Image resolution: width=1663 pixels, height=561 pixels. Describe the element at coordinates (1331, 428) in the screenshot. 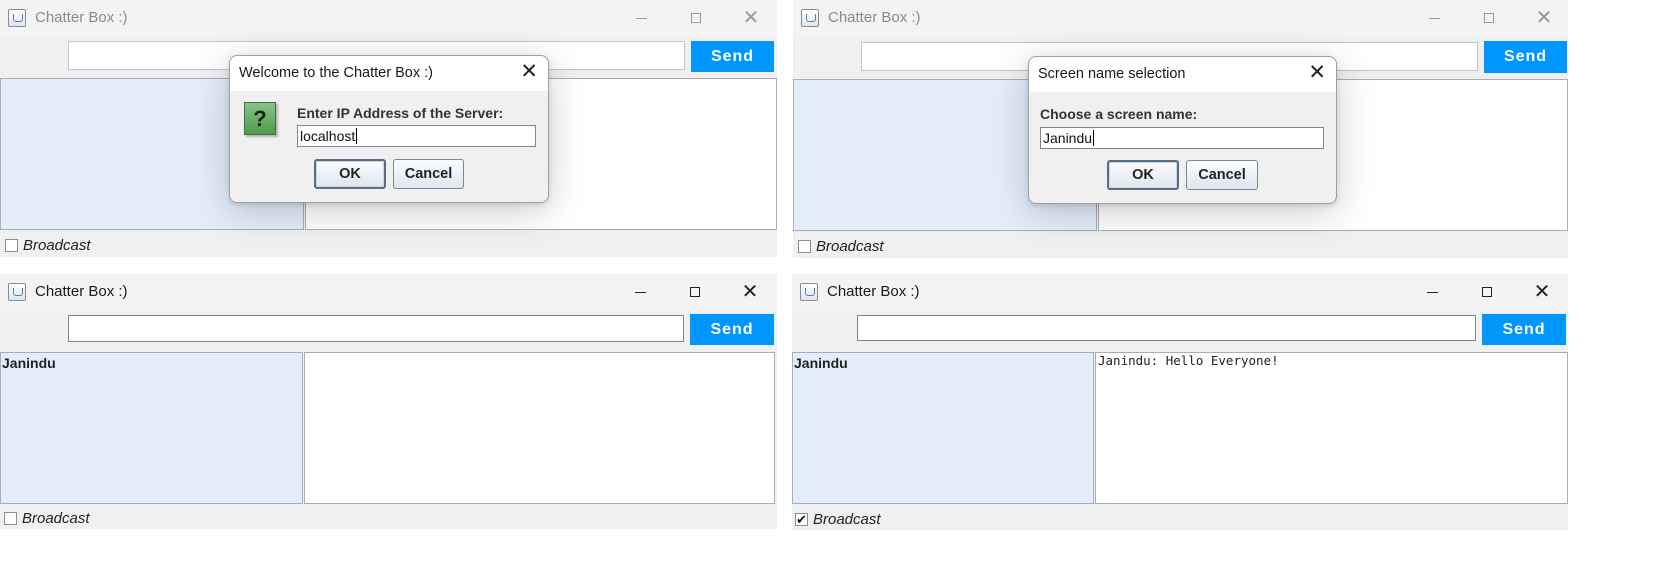

I see `chat-area: Janindu: Hello Everyone!` at that location.